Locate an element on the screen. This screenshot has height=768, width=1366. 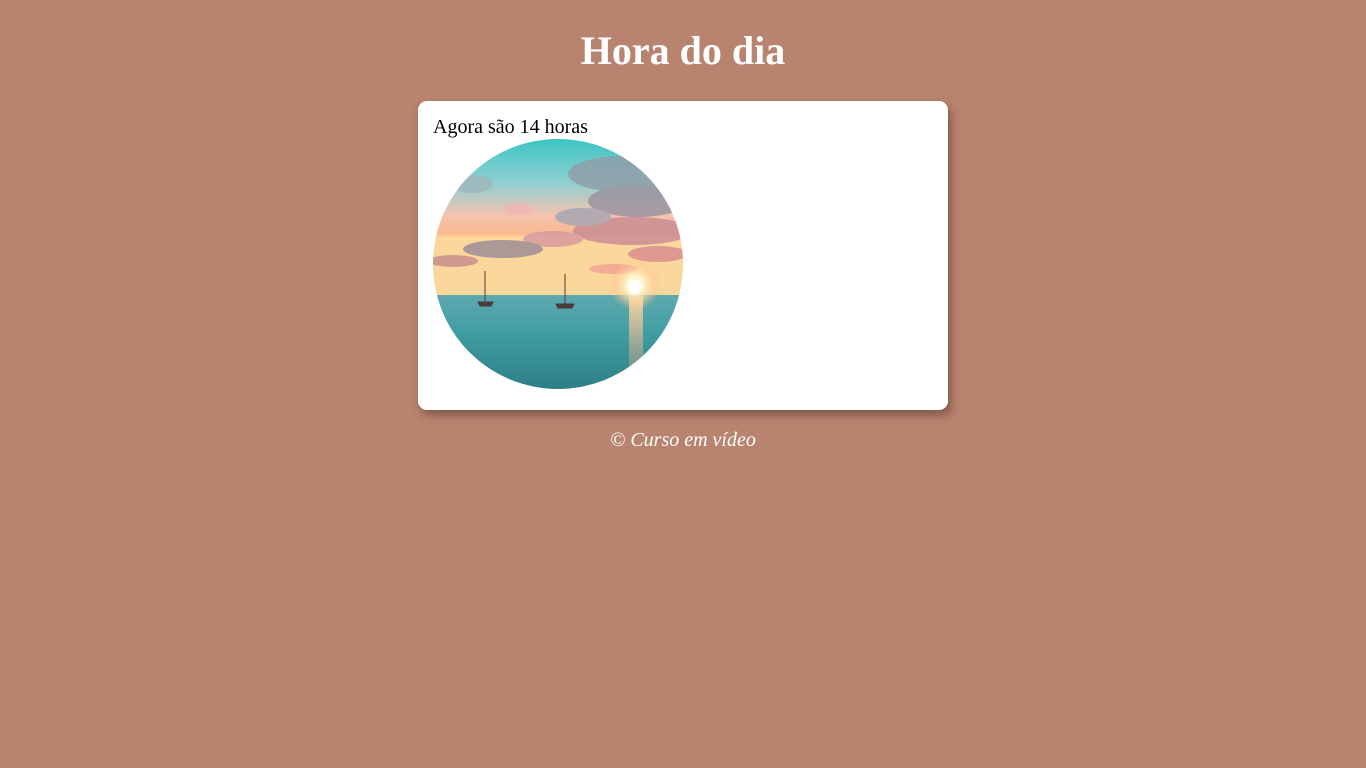
time-message: Agora são 14 horas is located at coordinates (510, 127).